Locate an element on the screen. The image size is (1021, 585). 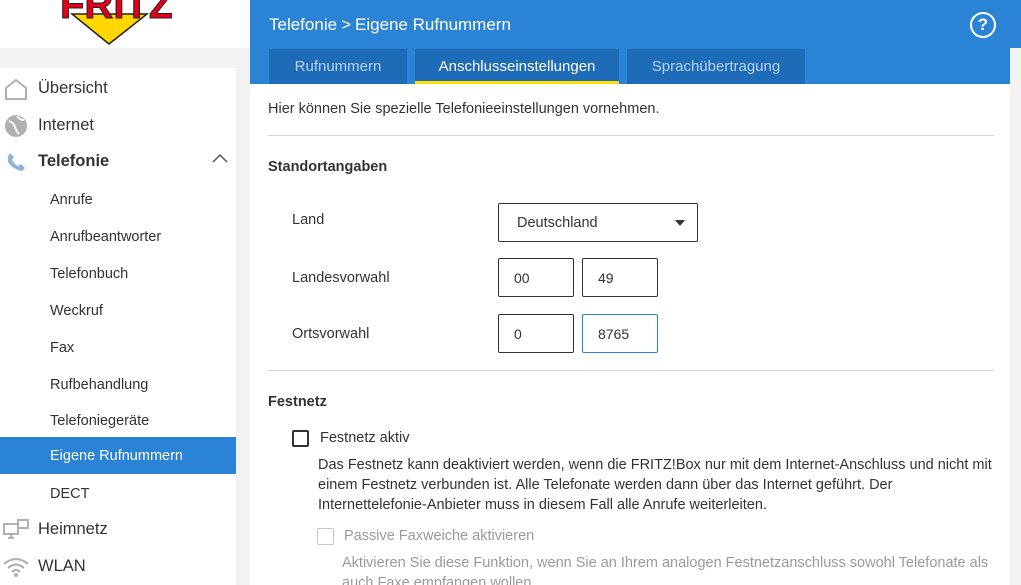
sidebar-subitem-anrufbeantworter: Anrufbeantworter is located at coordinates (118, 236).